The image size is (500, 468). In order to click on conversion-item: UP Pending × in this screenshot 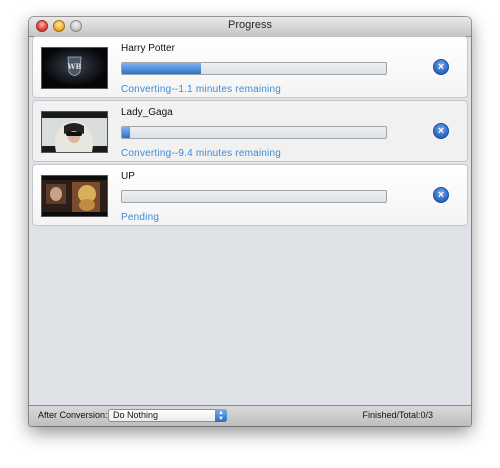, I will do `click(250, 195)`.